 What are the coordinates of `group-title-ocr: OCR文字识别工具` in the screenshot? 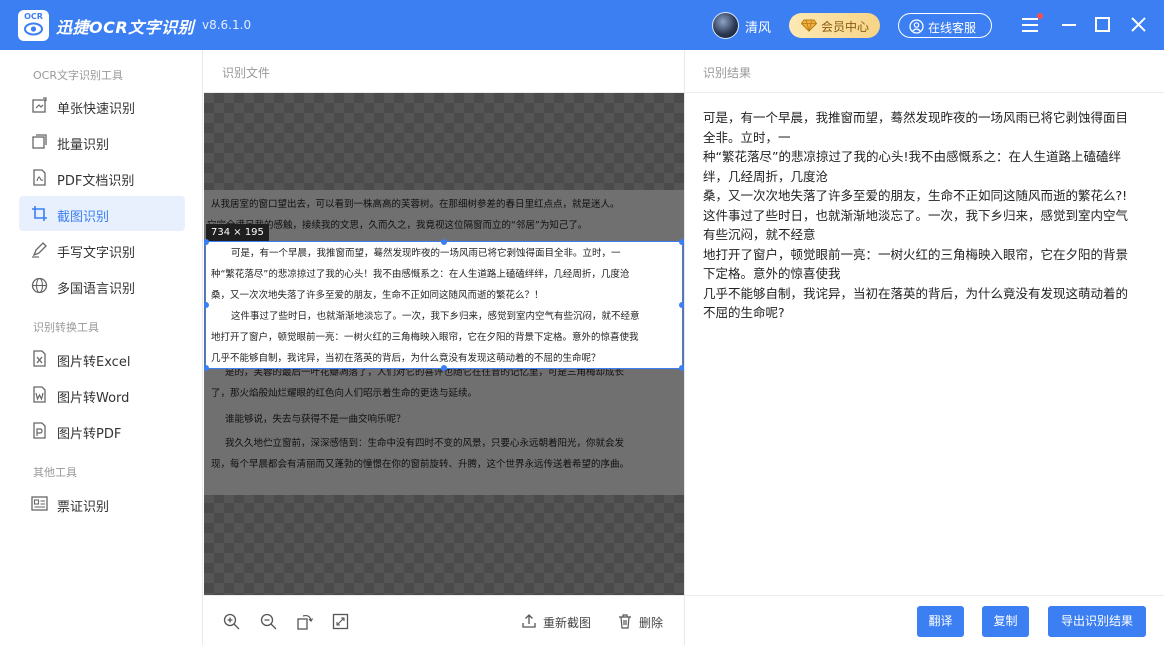 It's located at (78, 75).